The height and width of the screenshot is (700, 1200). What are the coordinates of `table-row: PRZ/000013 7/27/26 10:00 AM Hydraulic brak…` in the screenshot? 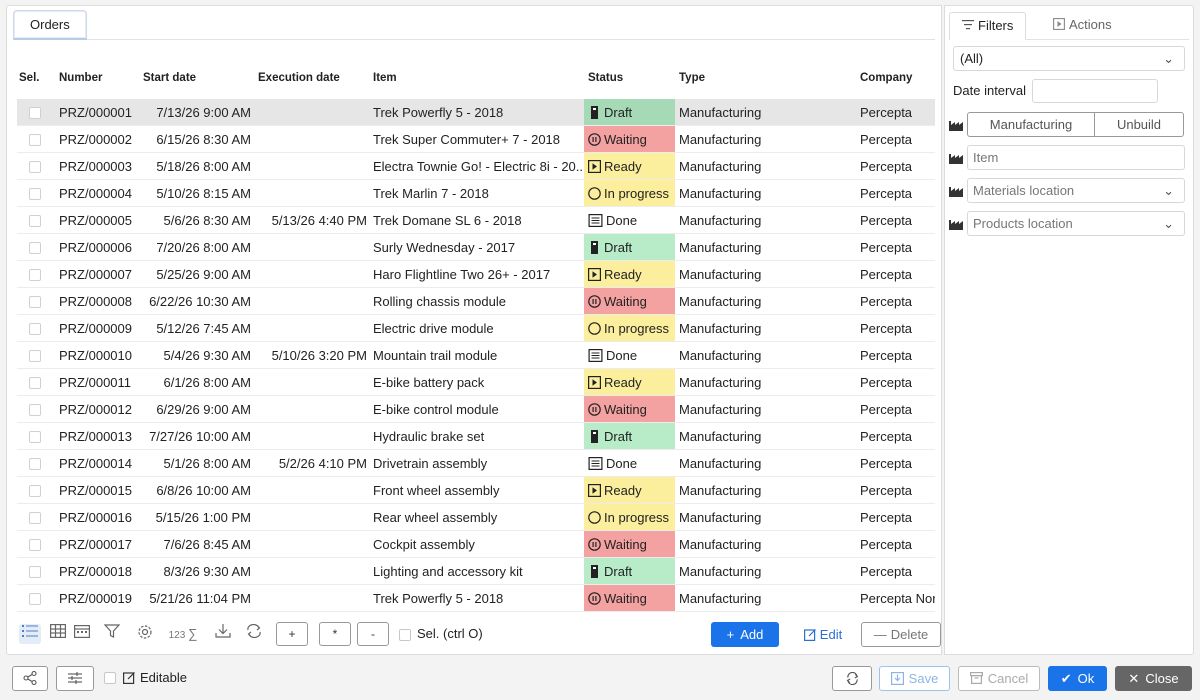 It's located at (476, 436).